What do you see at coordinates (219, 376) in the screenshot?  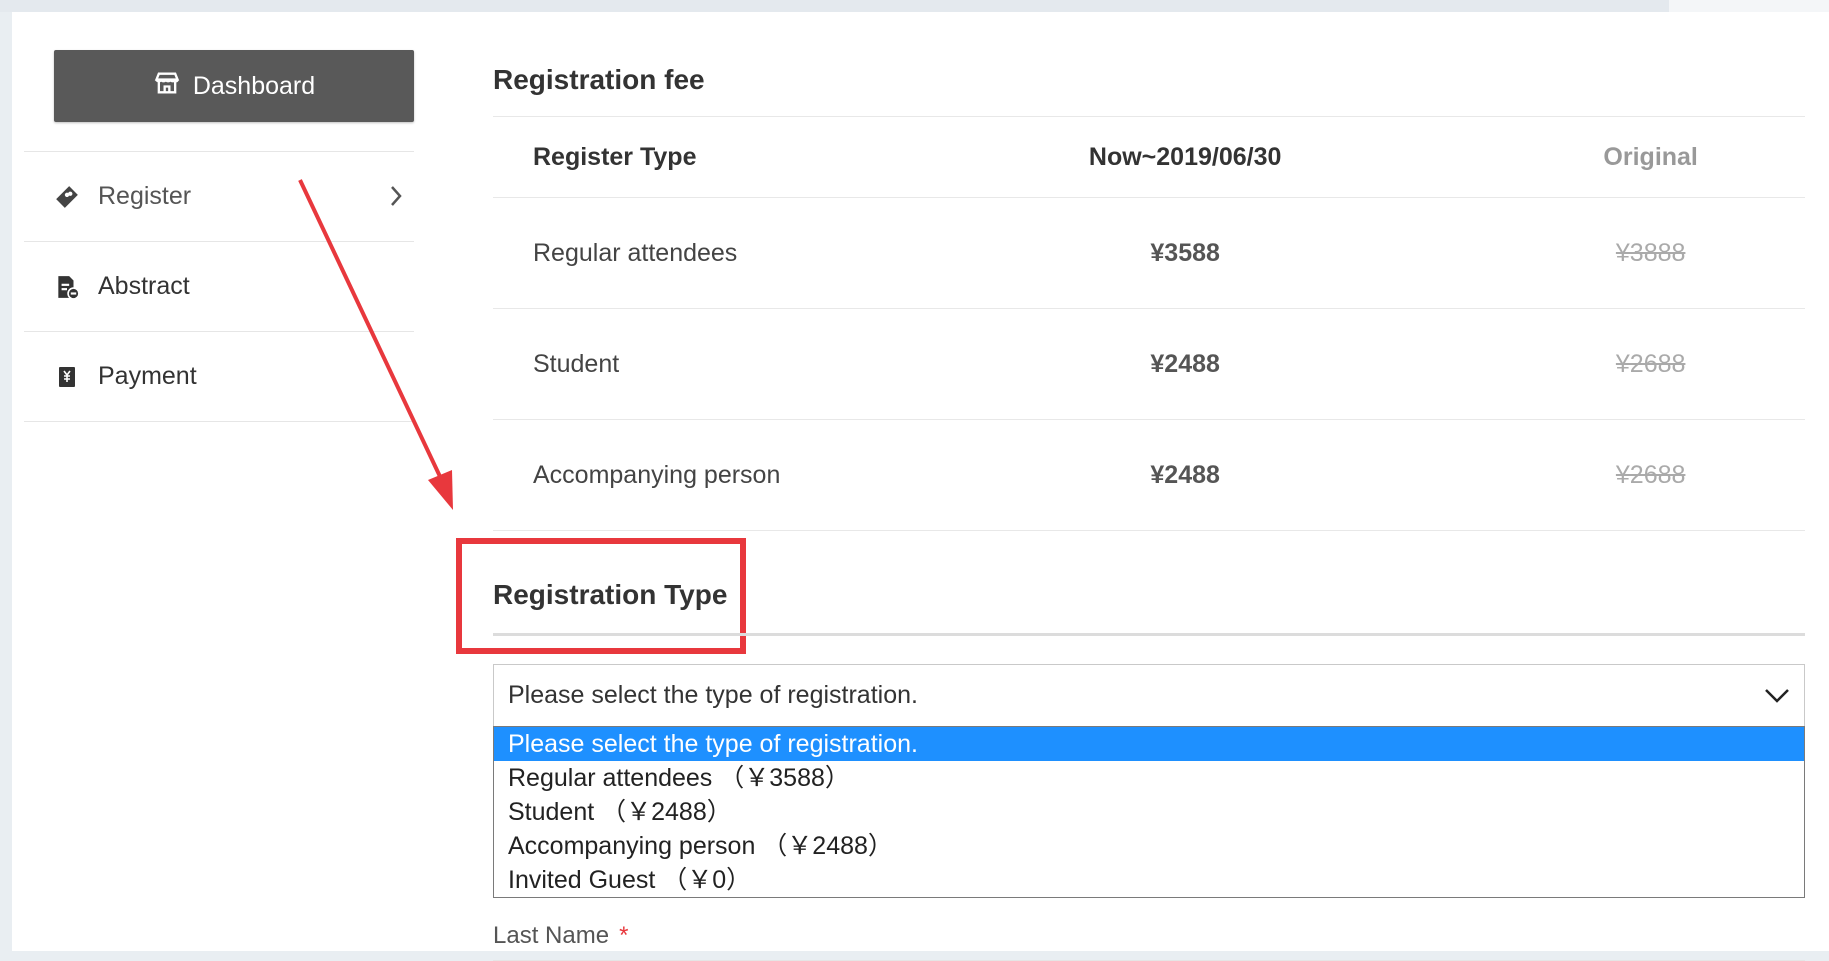 I see `sidebar-item-payment: Payment` at bounding box center [219, 376].